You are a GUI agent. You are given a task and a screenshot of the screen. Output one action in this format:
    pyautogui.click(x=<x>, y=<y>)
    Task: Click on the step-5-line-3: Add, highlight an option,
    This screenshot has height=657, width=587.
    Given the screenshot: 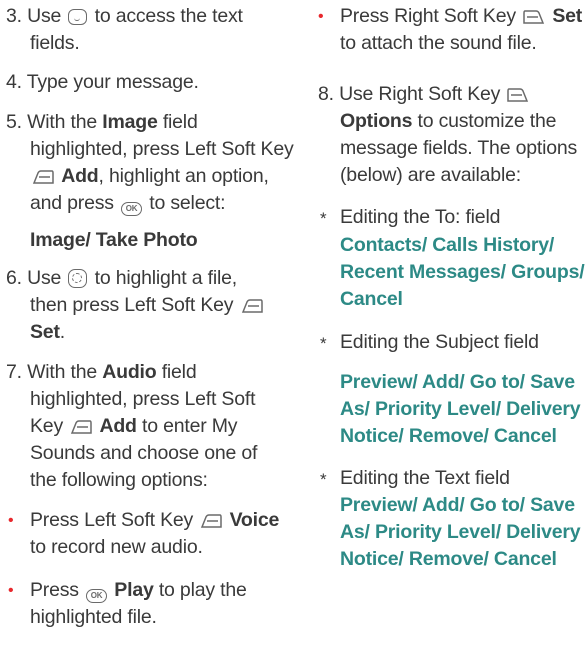 What is the action you would take?
    pyautogui.click(x=149, y=176)
    